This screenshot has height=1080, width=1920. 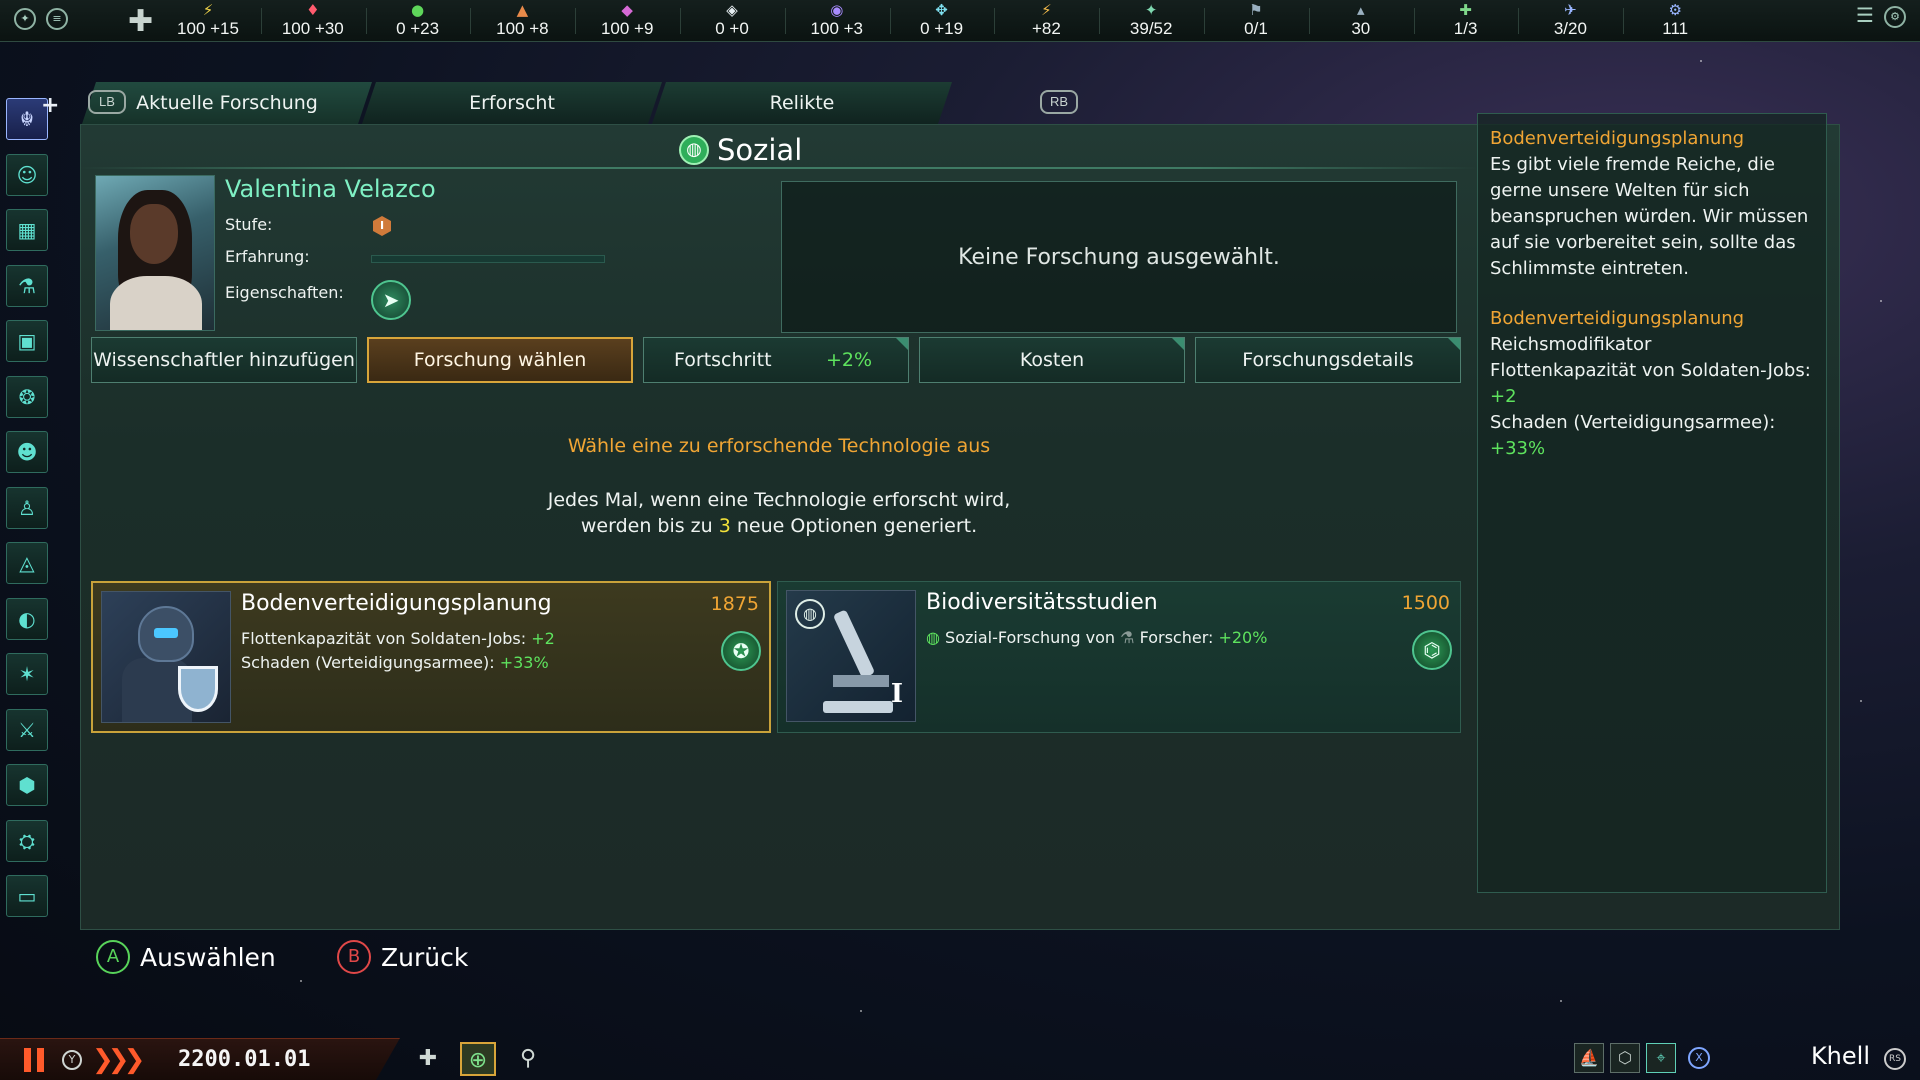 I want to click on resource-item: ◈ 0 +0, so click(x=732, y=21).